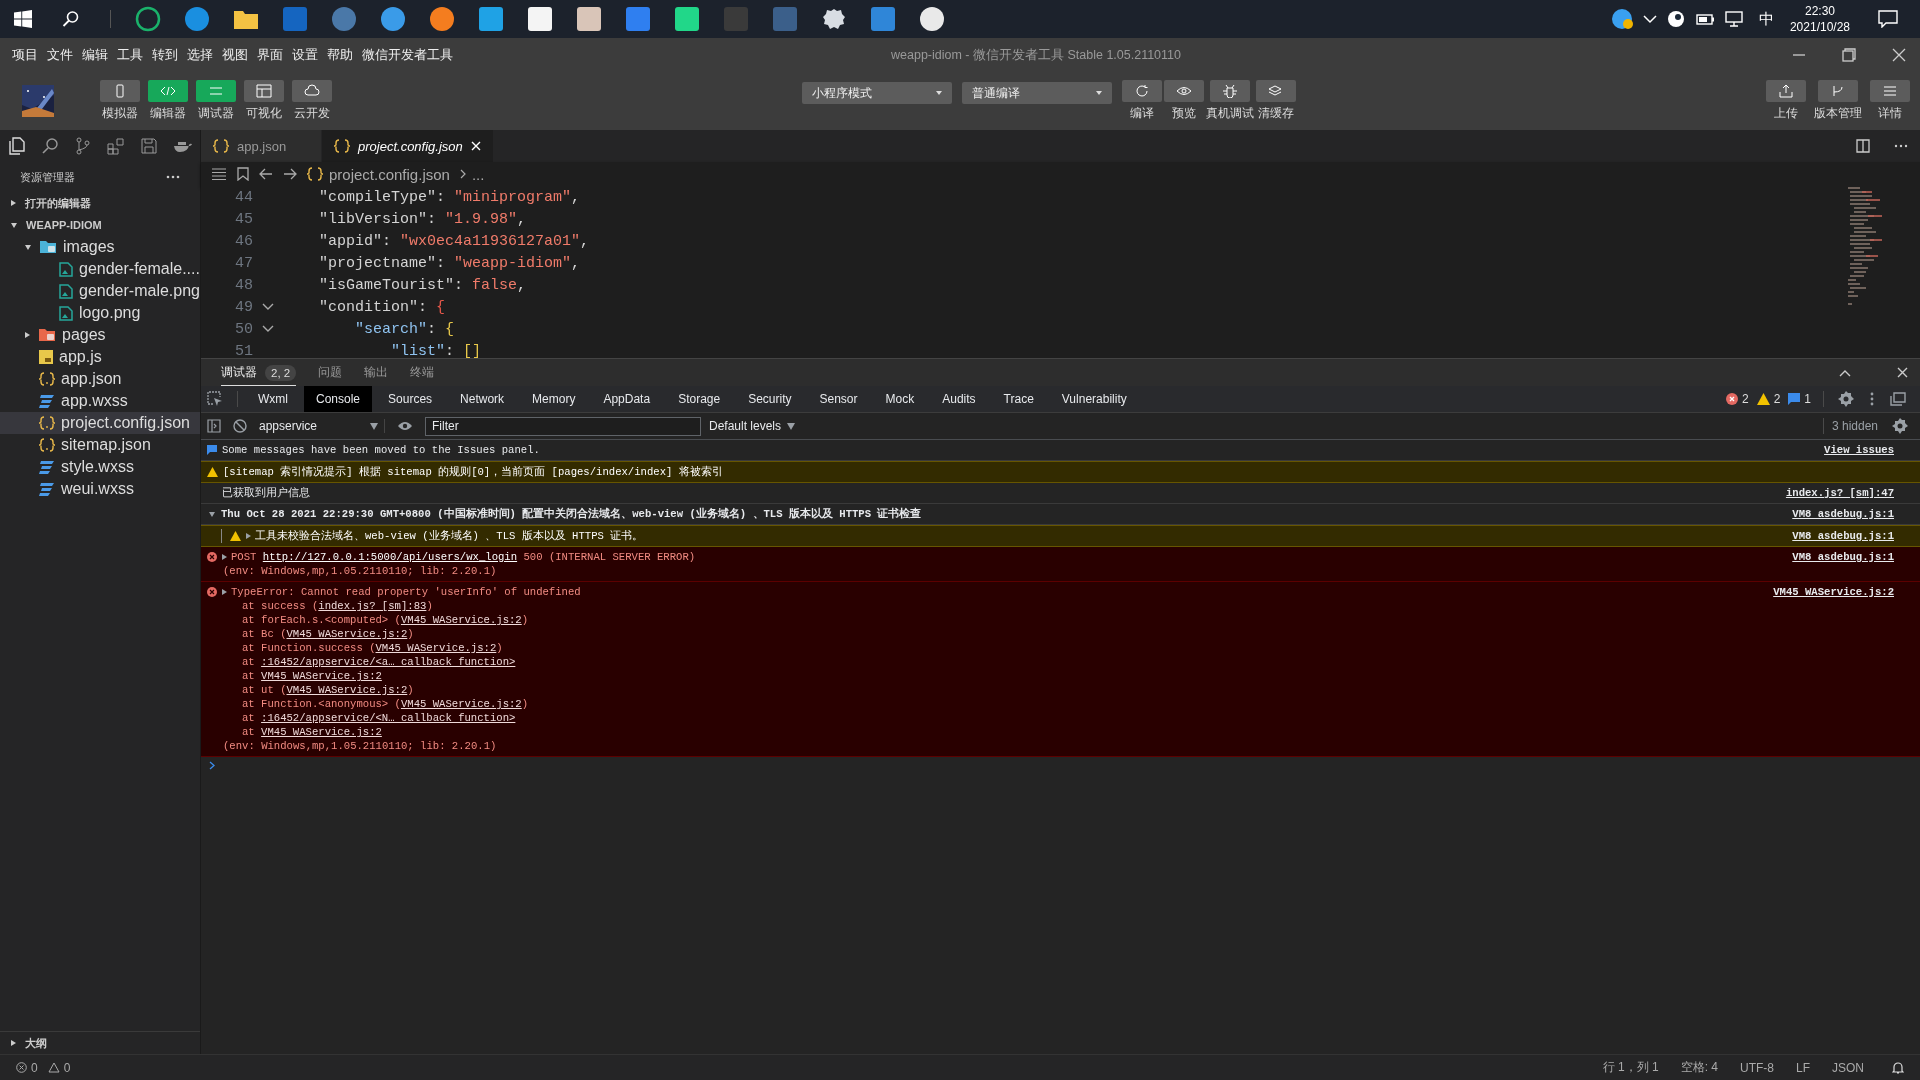  Describe the element at coordinates (243, 174) in the screenshot. I see `bookmark-icon` at that location.